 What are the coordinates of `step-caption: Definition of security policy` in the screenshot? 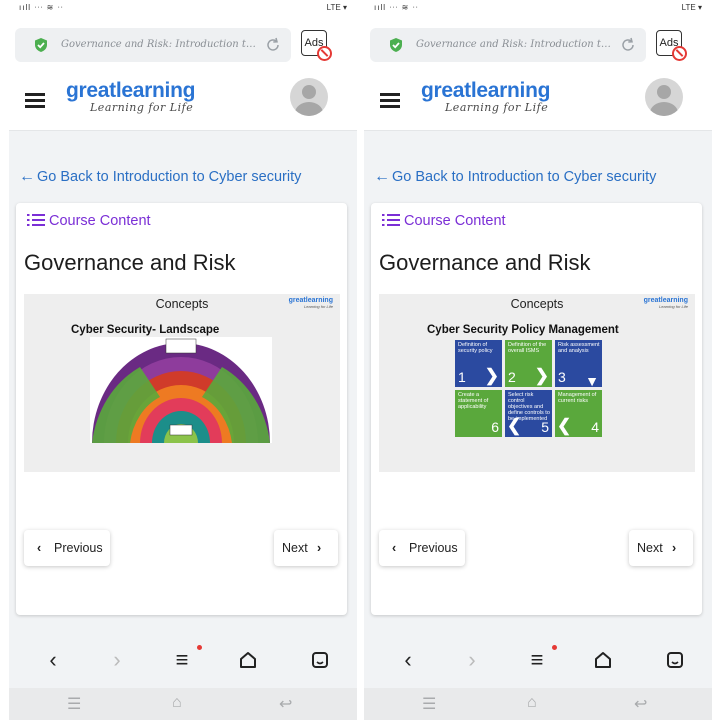 It's located at (475, 348).